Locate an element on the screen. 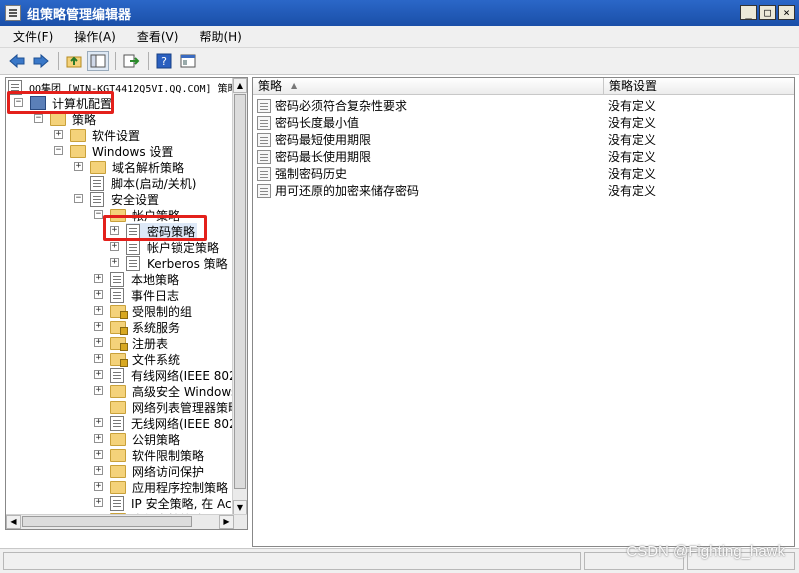 The height and width of the screenshot is (573, 799). tree-item-label: 公钥策略 is located at coordinates (156, 439).